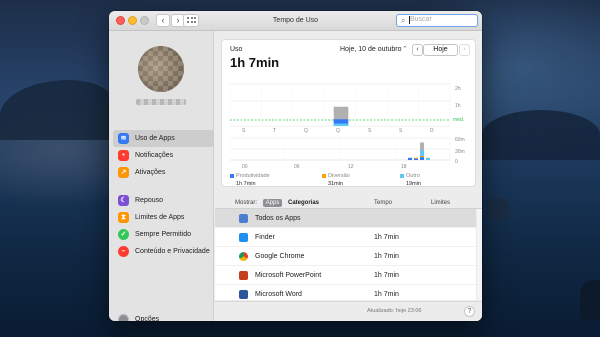  Describe the element at coordinates (243, 294) in the screenshot. I see `word-icon` at that location.